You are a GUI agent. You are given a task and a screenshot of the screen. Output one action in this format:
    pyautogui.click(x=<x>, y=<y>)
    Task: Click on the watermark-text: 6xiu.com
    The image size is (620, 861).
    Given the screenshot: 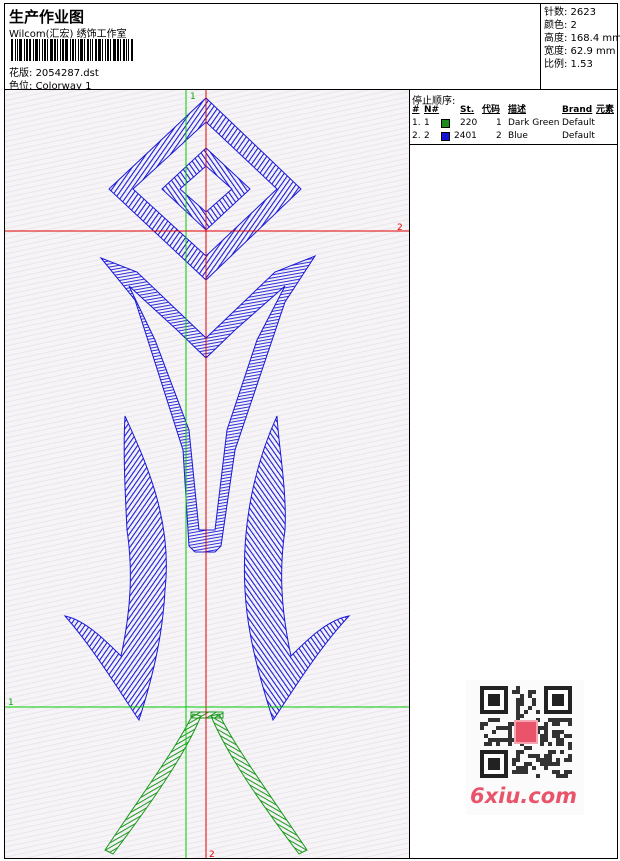 What is the action you would take?
    pyautogui.click(x=524, y=796)
    